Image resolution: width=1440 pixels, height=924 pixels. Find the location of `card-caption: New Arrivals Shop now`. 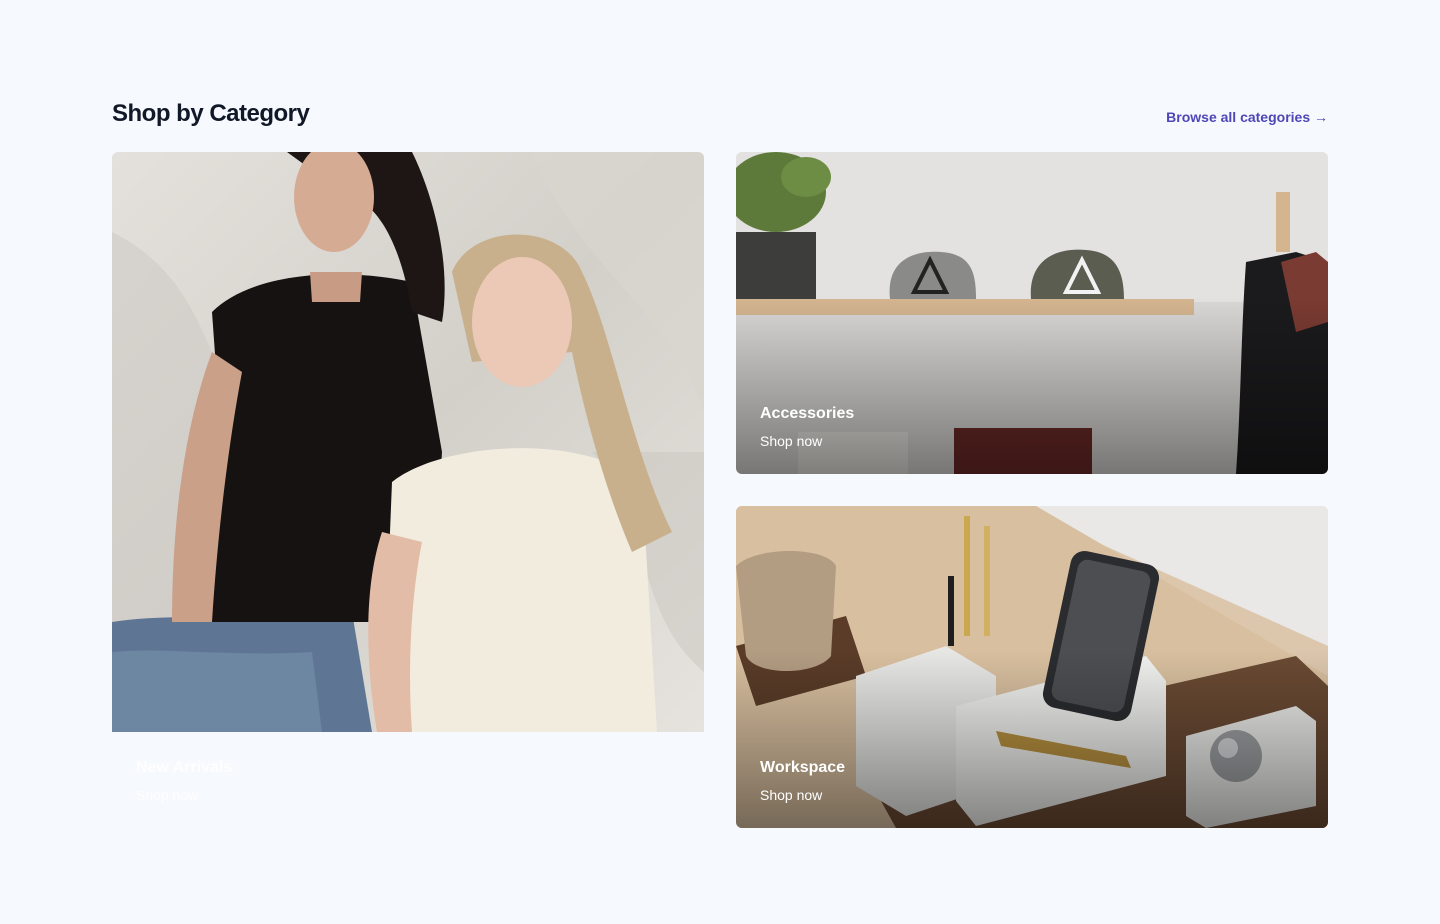

card-caption: New Arrivals Shop now is located at coordinates (184, 781).